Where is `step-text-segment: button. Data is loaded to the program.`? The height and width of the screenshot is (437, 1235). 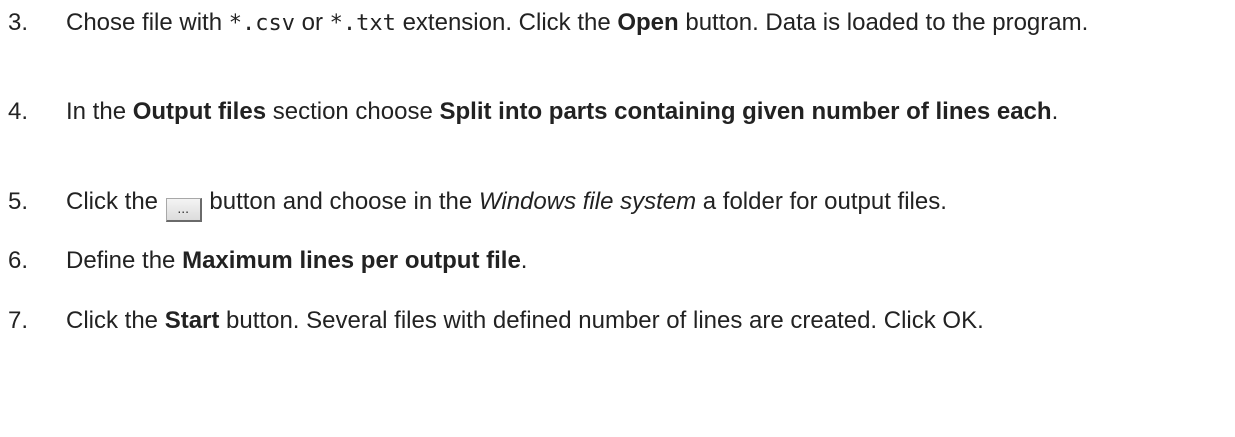 step-text-segment: button. Data is loaded to the program. is located at coordinates (883, 22).